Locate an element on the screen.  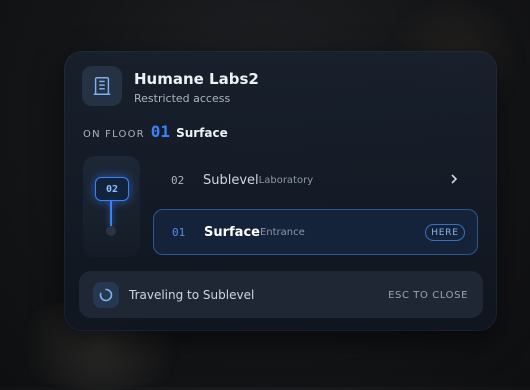
current-floor-label: ON FLOOR is located at coordinates (114, 134).